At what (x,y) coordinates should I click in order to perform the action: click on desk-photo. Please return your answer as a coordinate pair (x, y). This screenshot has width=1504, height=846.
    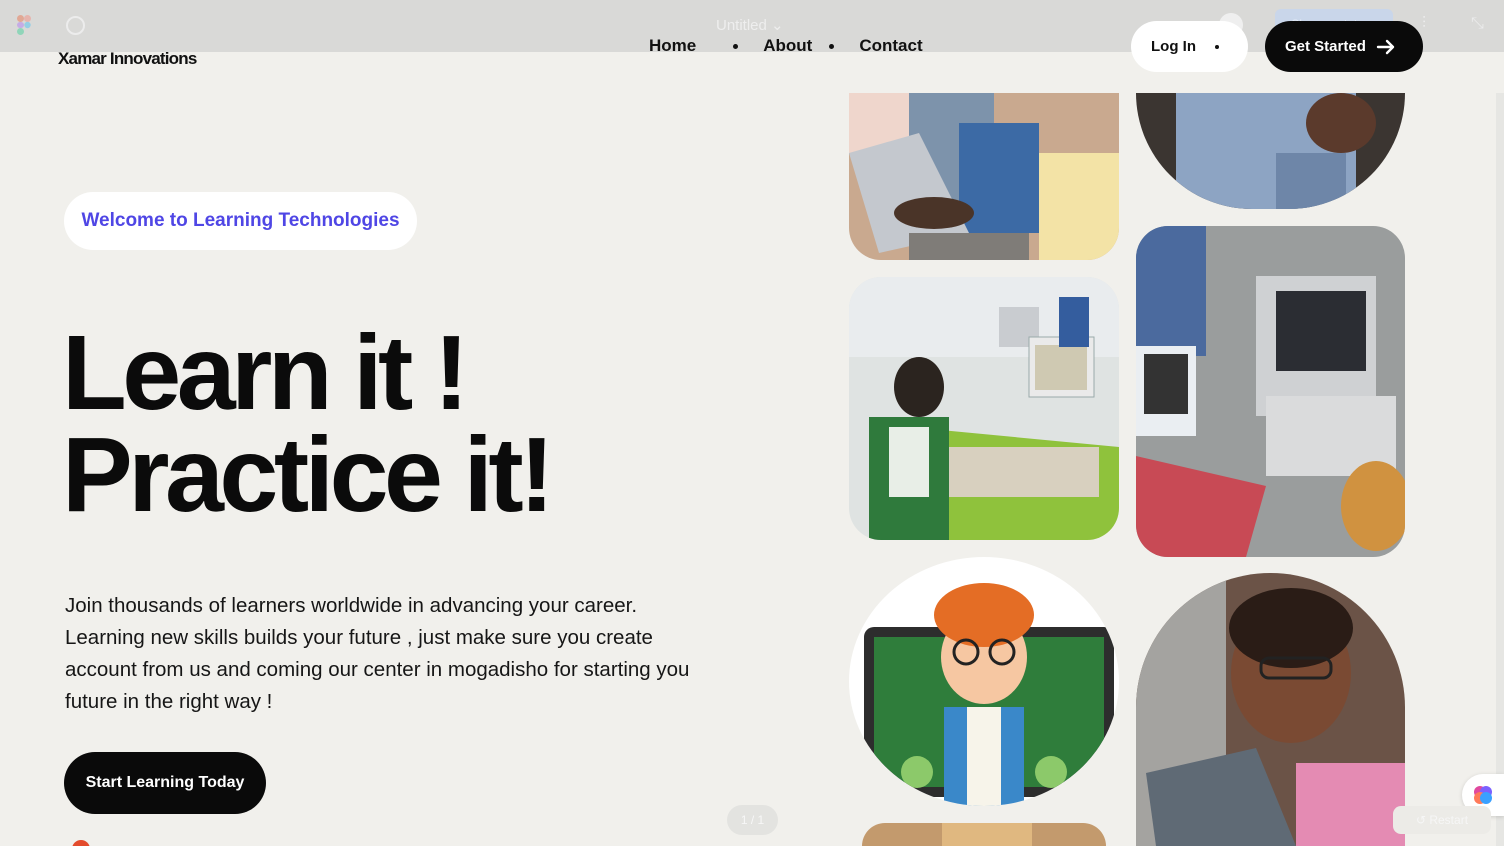
    Looking at the image, I should click on (984, 834).